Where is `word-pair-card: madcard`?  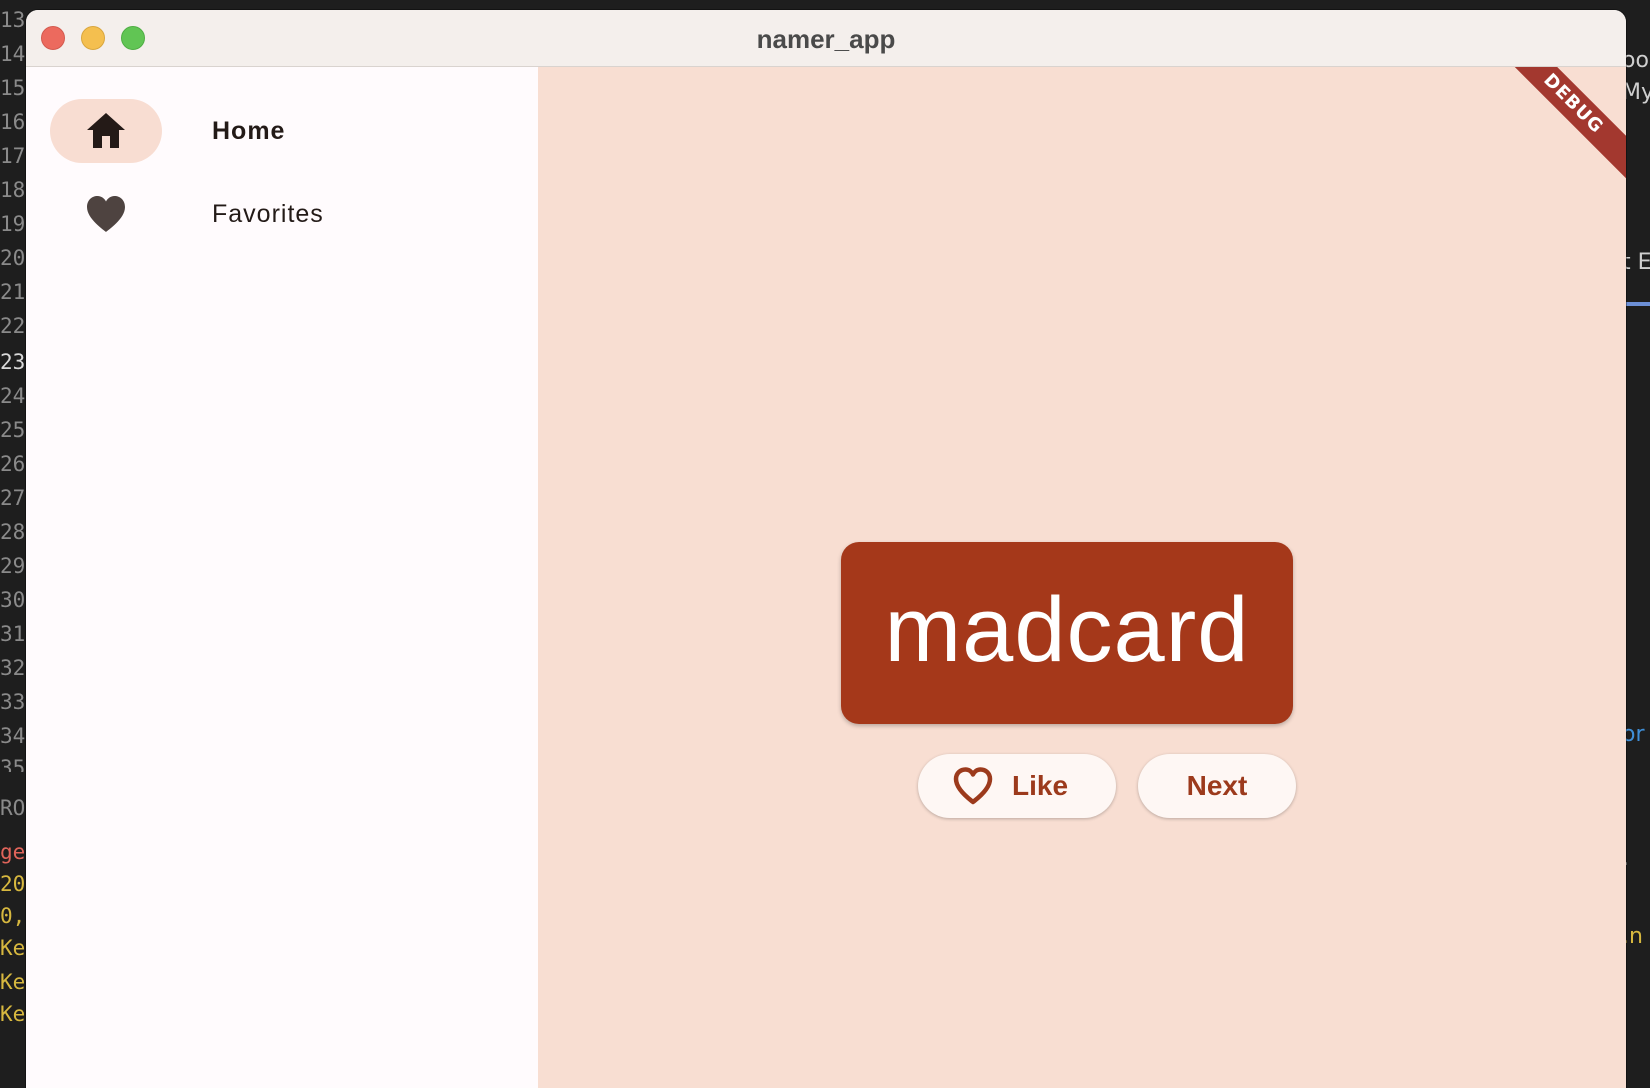 word-pair-card: madcard is located at coordinates (1067, 633).